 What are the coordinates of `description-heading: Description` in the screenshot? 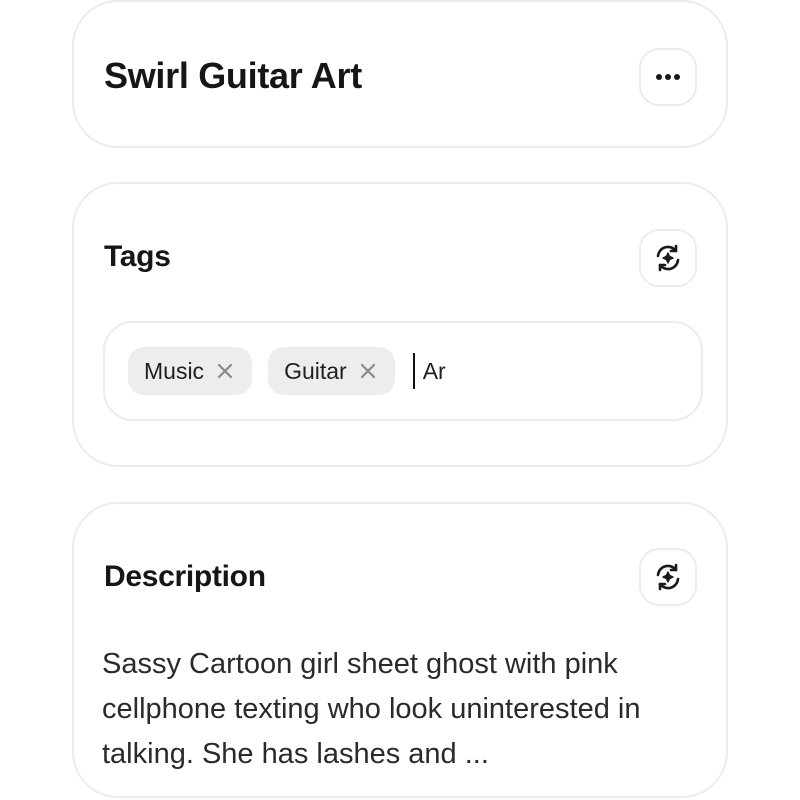 It's located at (185, 576).